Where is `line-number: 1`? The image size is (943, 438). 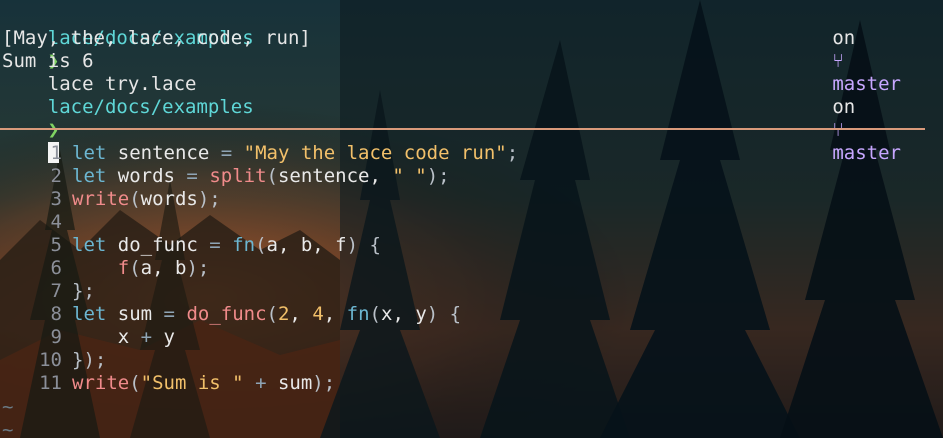 line-number: 1 is located at coordinates (56, 153).